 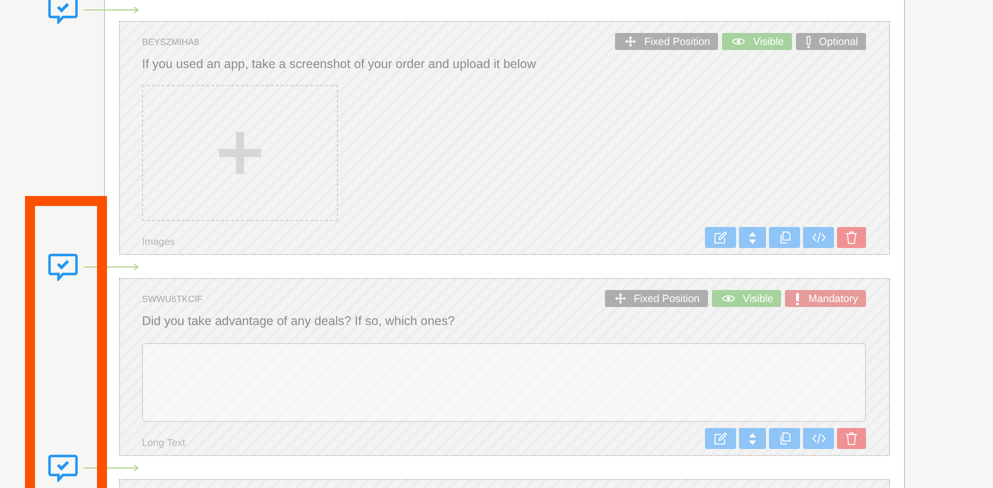 What do you see at coordinates (825, 298) in the screenshot?
I see `status-badge: Mandatory` at bounding box center [825, 298].